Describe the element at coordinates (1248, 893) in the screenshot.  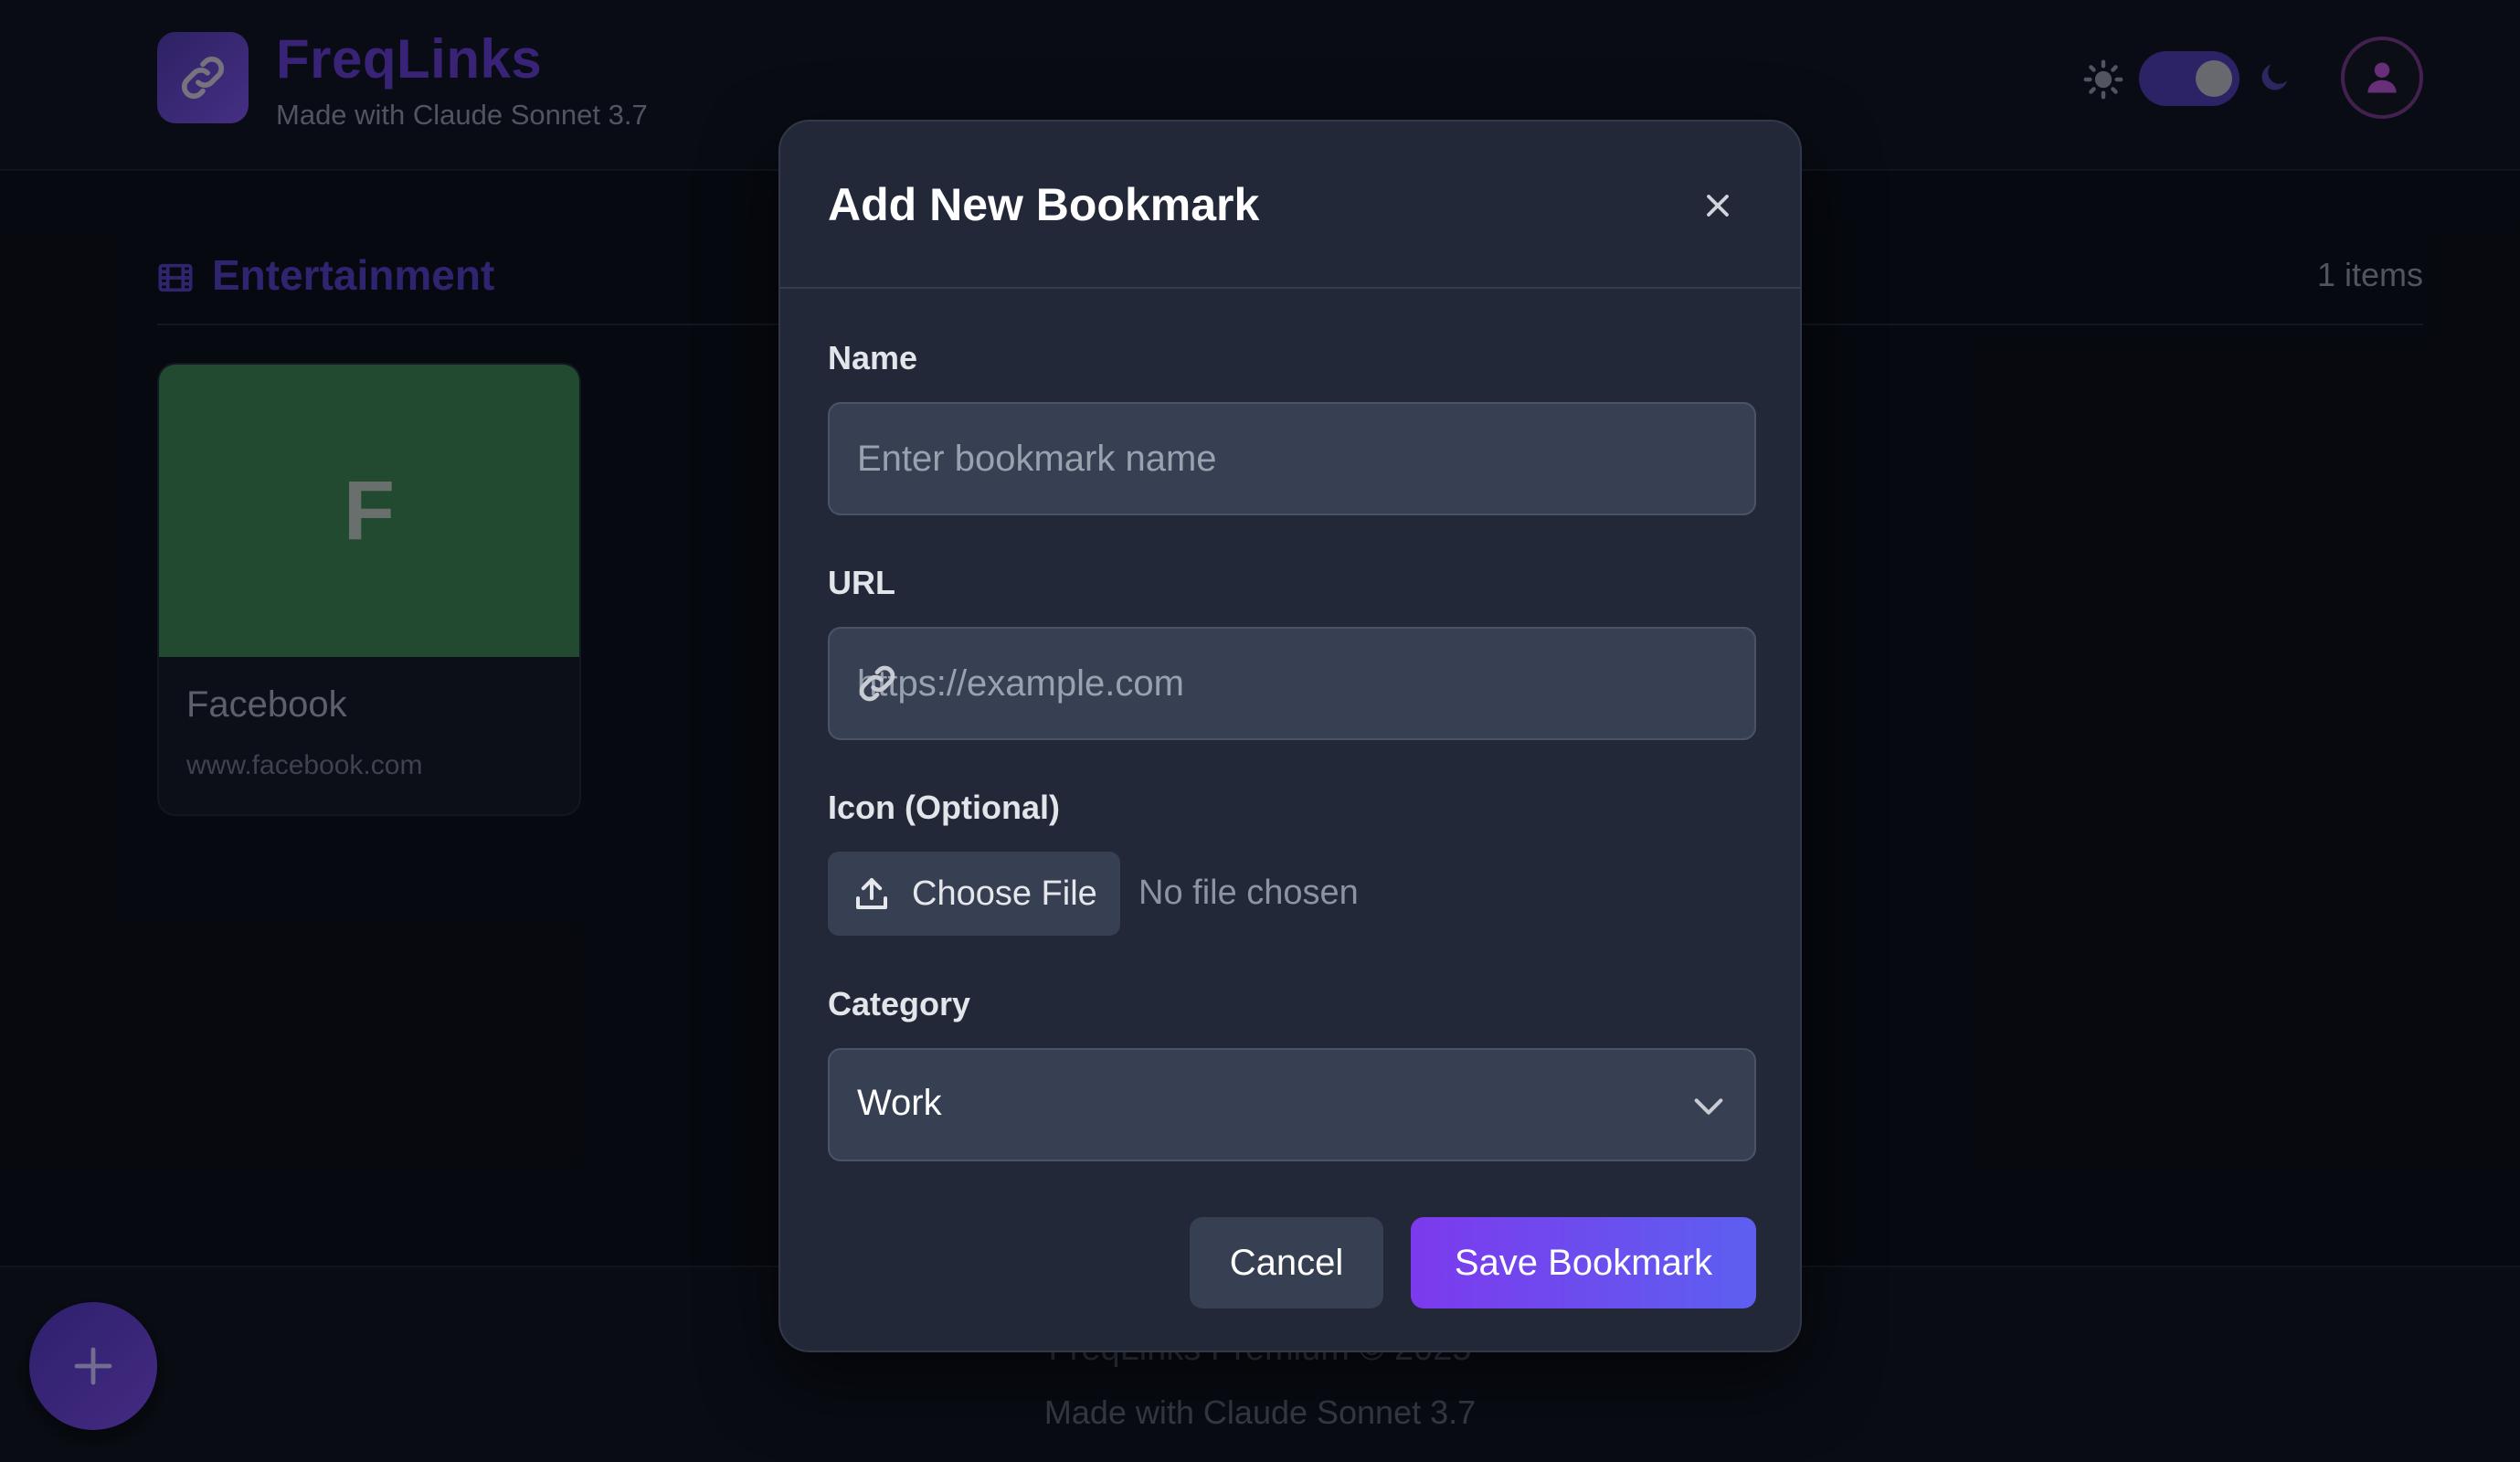
I see `file-status: No file chosen` at that location.